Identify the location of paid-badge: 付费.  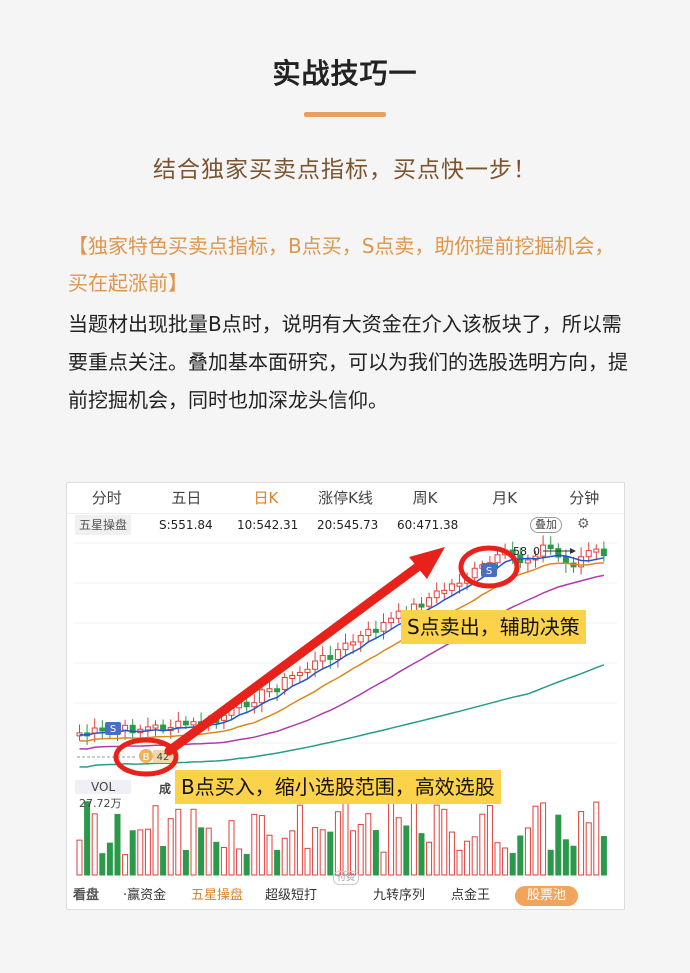
(346, 878).